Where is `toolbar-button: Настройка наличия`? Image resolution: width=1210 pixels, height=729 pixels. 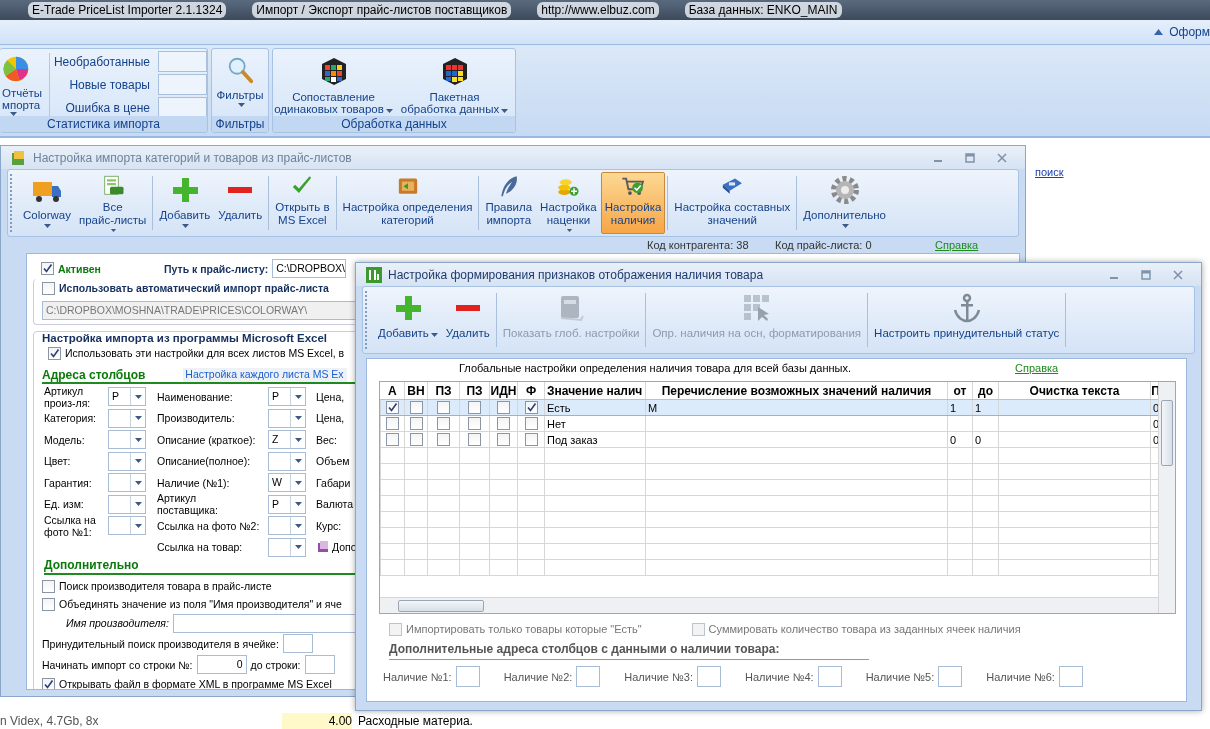
toolbar-button: Настройка наличия is located at coordinates (633, 203).